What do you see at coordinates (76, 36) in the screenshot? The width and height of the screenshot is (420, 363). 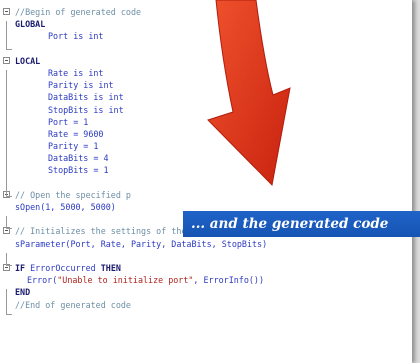 I see `declaration-text: Port is int` at bounding box center [76, 36].